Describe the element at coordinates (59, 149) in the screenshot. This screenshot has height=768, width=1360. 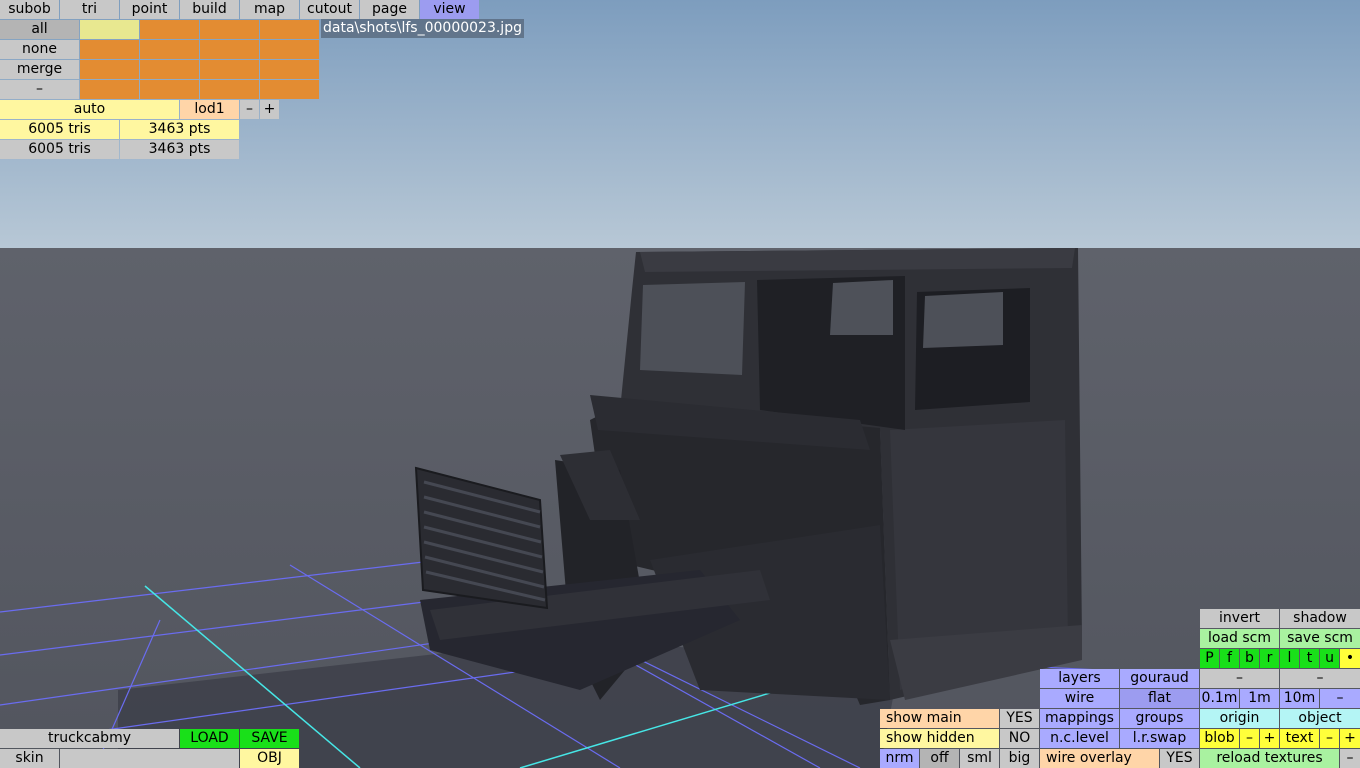
I see `triangle-count-total: 6005 tris` at that location.